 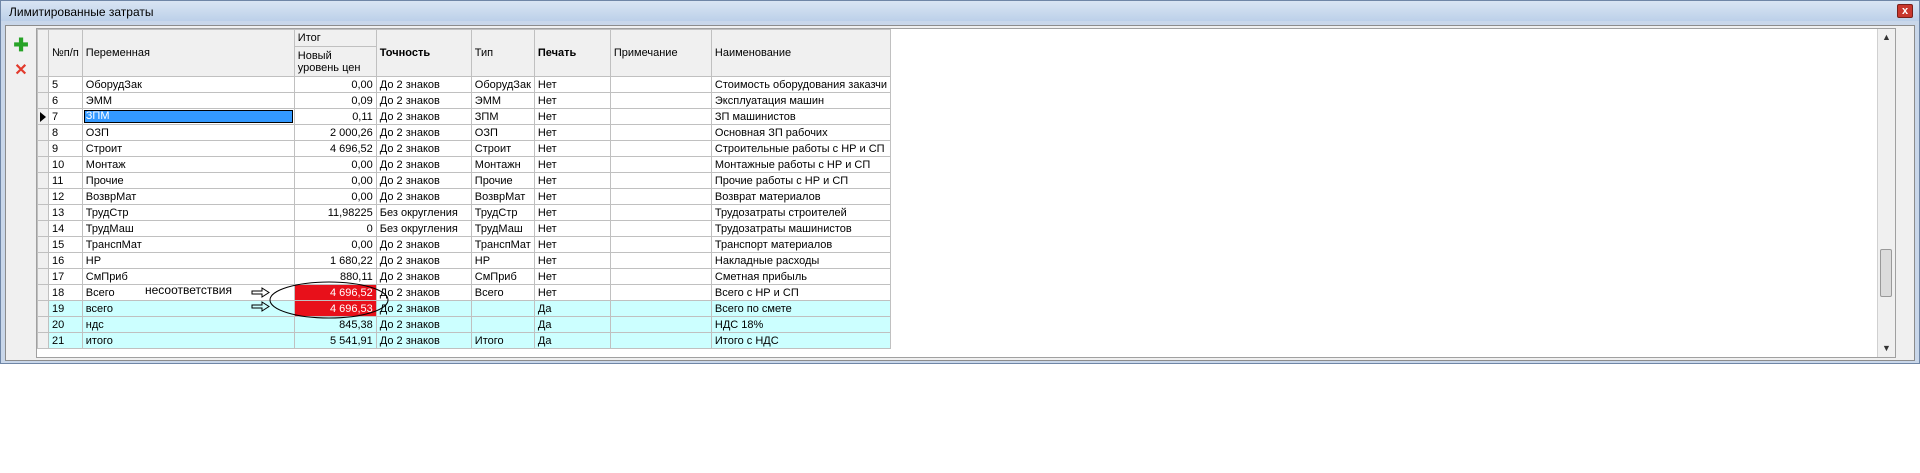 What do you see at coordinates (502, 276) in the screenshot?
I see `cell-type: СмПриб` at bounding box center [502, 276].